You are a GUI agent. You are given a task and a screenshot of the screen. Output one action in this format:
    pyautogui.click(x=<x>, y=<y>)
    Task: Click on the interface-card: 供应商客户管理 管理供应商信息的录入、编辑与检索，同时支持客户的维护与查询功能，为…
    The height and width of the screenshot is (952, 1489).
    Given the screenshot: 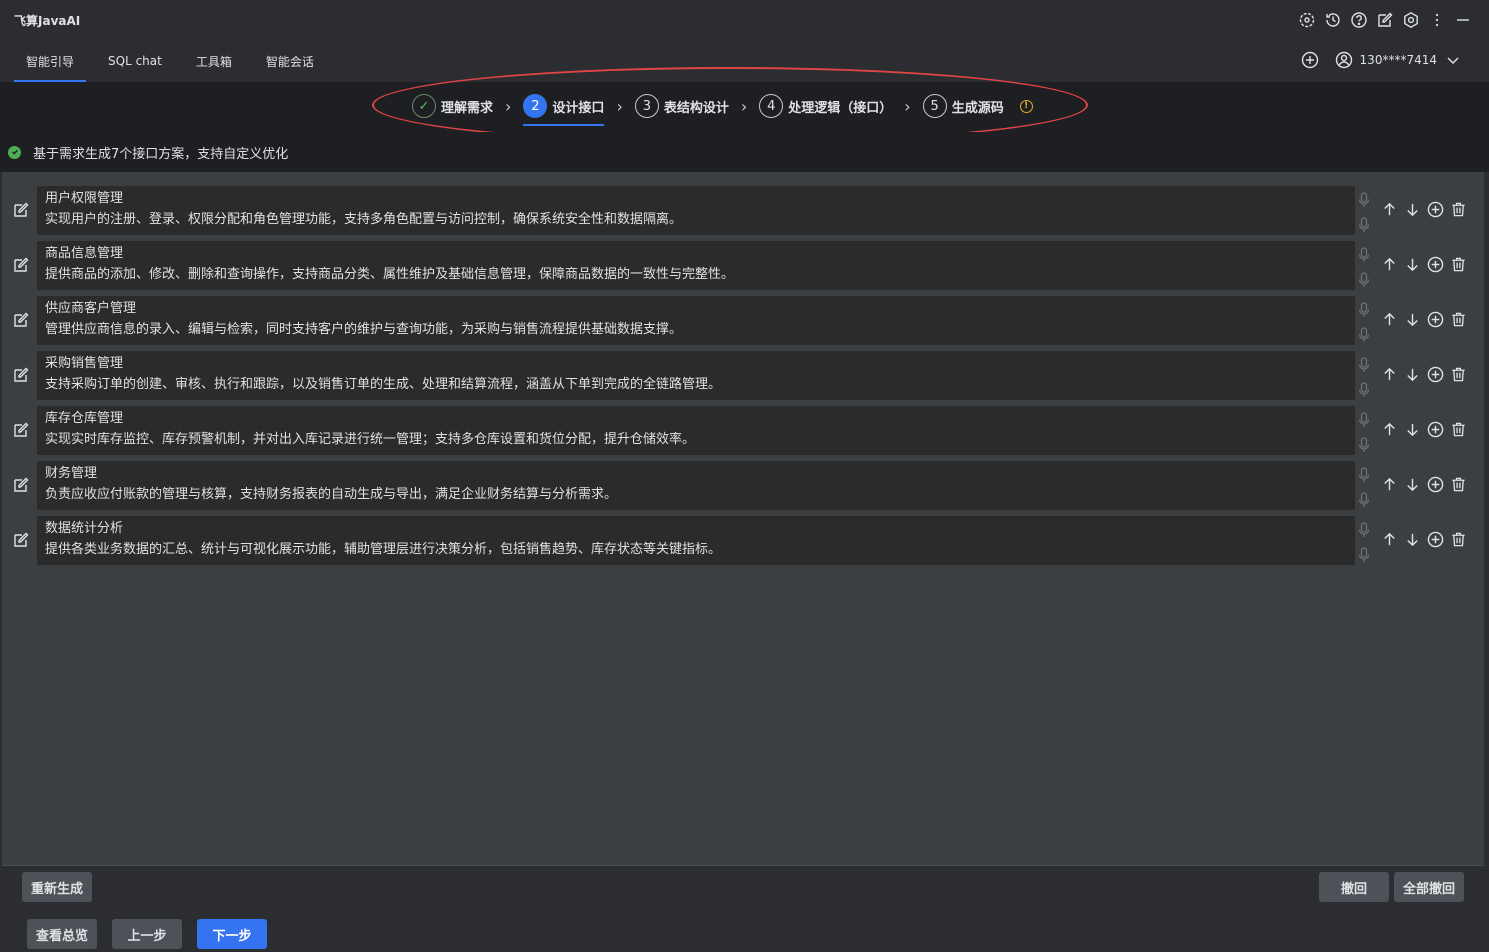 What is the action you would take?
    pyautogui.click(x=696, y=320)
    